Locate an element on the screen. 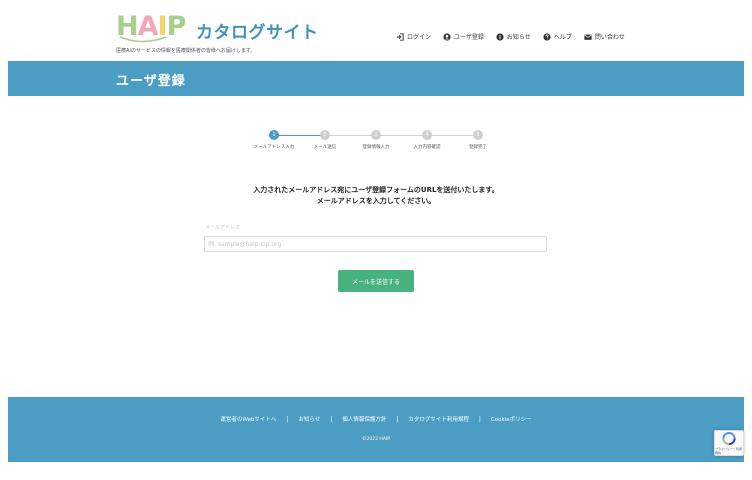 This screenshot has height=480, width=752. step-number: 1 is located at coordinates (274, 135).